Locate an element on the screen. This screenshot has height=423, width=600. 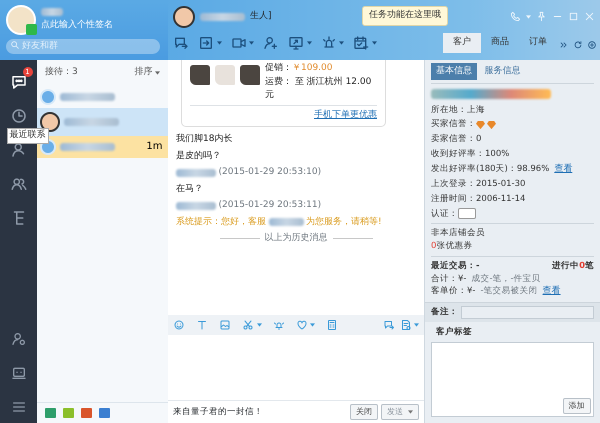
info-text: 收到好评率：100% is located at coordinates (470, 154).